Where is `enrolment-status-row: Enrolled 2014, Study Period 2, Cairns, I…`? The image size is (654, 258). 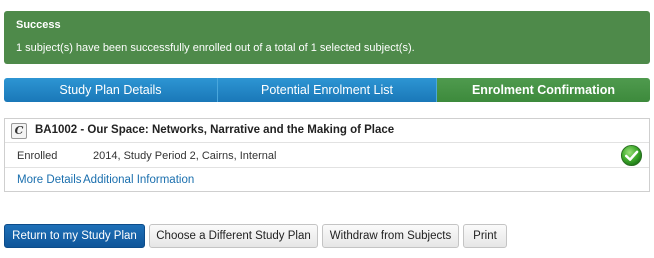
enrolment-status-row: Enrolled 2014, Study Period 2, Cairns, I… is located at coordinates (327, 155).